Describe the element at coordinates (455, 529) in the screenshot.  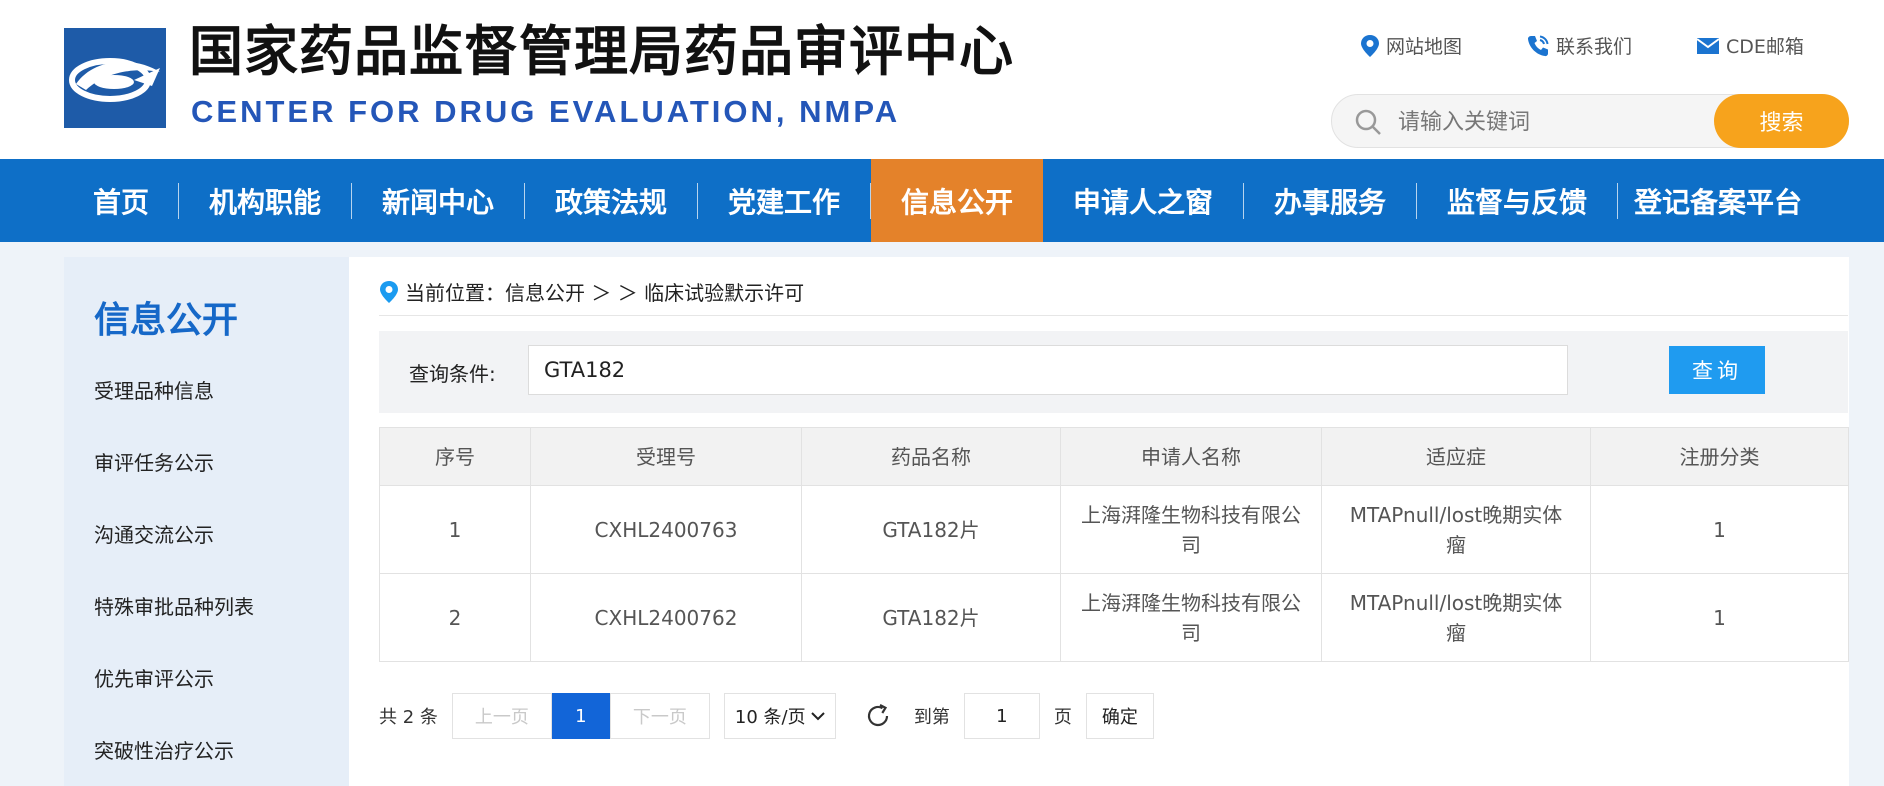
I see `cell-index: 1` at that location.